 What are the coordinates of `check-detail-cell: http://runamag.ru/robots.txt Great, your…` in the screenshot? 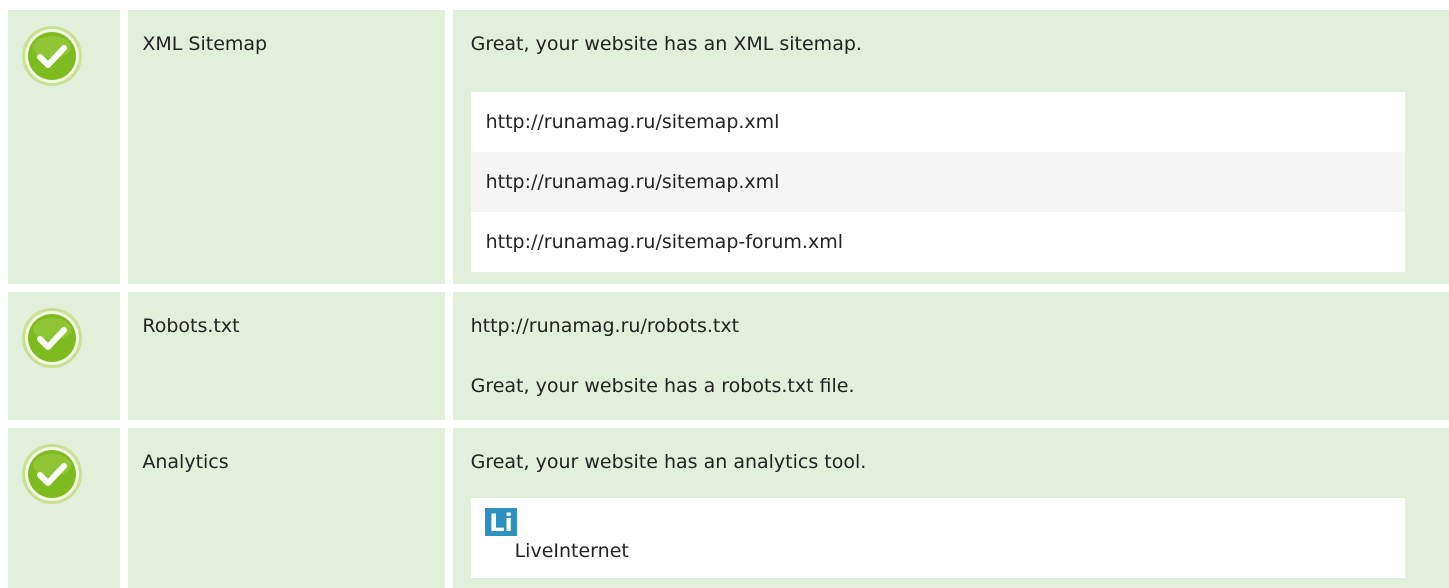 It's located at (950, 356).